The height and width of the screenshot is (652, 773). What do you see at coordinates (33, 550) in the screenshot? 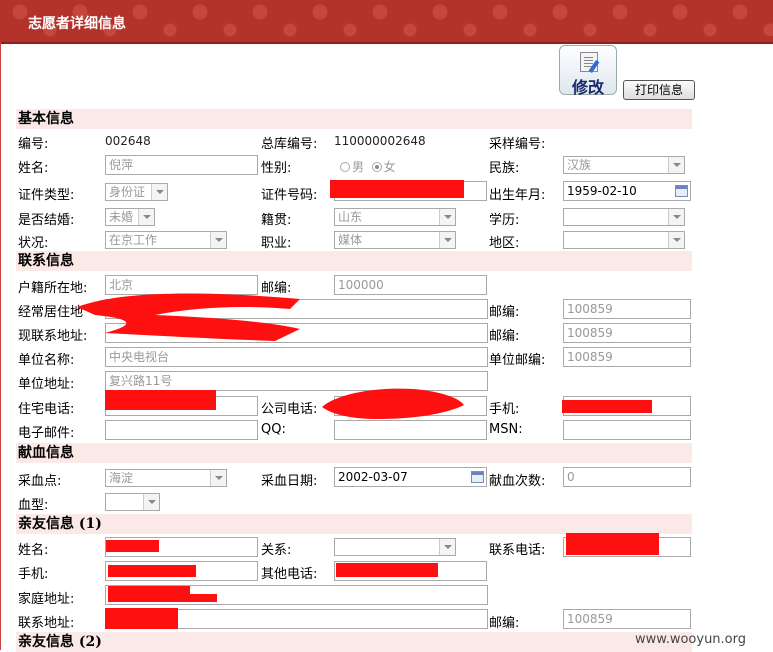
I see `relative-name-label: 姓名:` at bounding box center [33, 550].